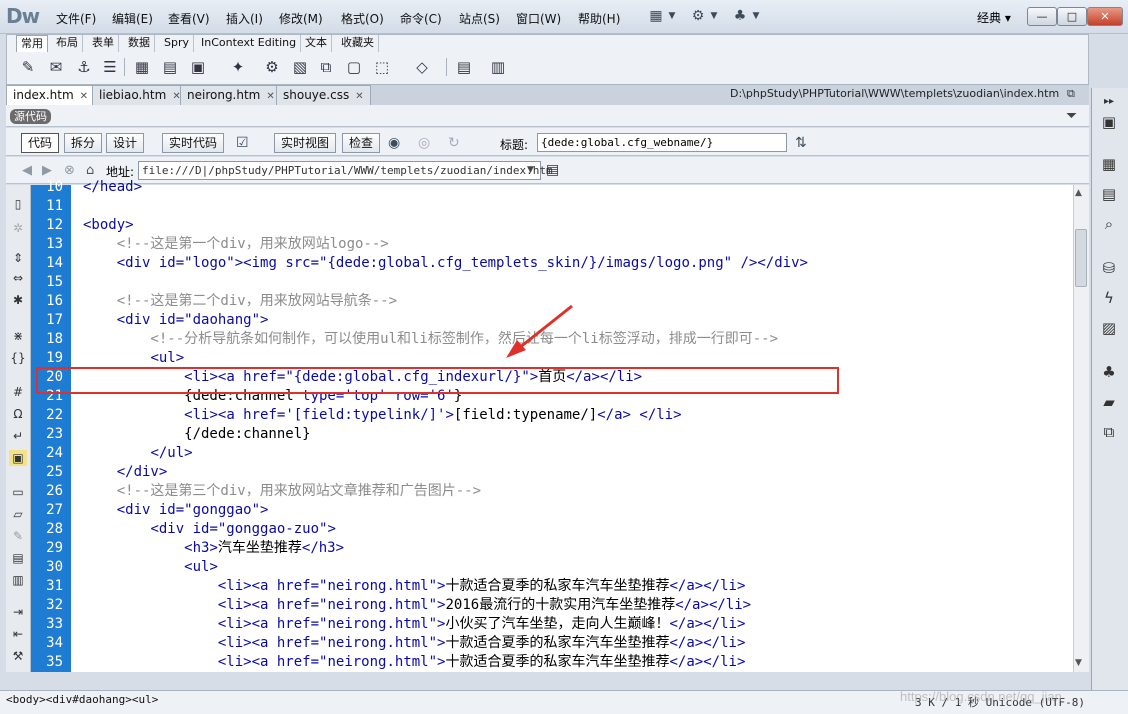 The image size is (1128, 714). I want to click on expand-all-icon: ✱, so click(18, 300).